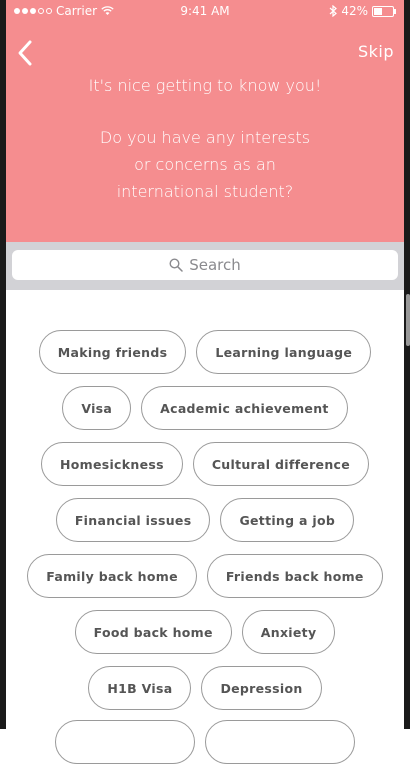  I want to click on search-icon, so click(176, 265).